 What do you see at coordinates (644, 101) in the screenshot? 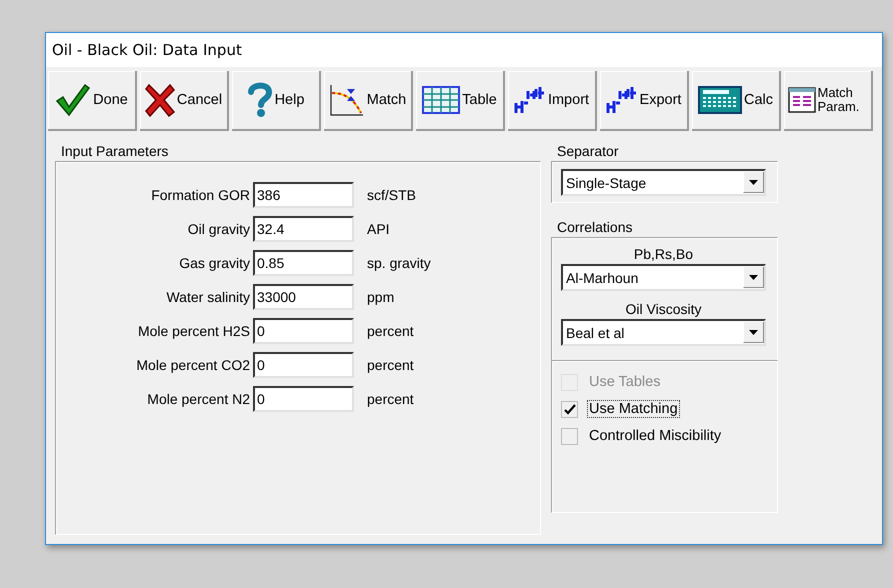
I see `toolbar-button: Export` at bounding box center [644, 101].